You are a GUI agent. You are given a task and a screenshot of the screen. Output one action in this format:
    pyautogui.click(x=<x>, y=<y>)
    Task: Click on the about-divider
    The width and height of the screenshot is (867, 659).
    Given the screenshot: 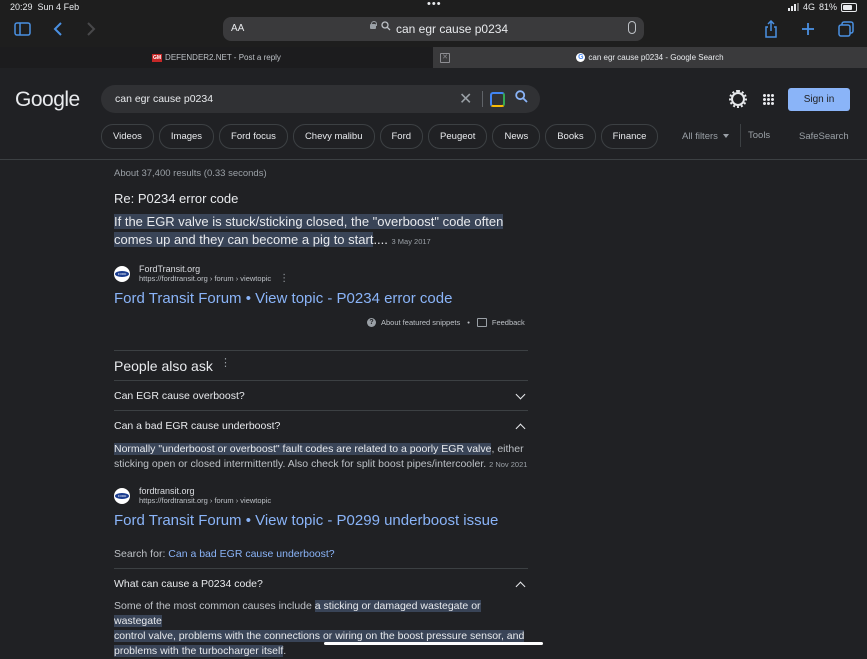 What is the action you would take?
    pyautogui.click(x=321, y=350)
    